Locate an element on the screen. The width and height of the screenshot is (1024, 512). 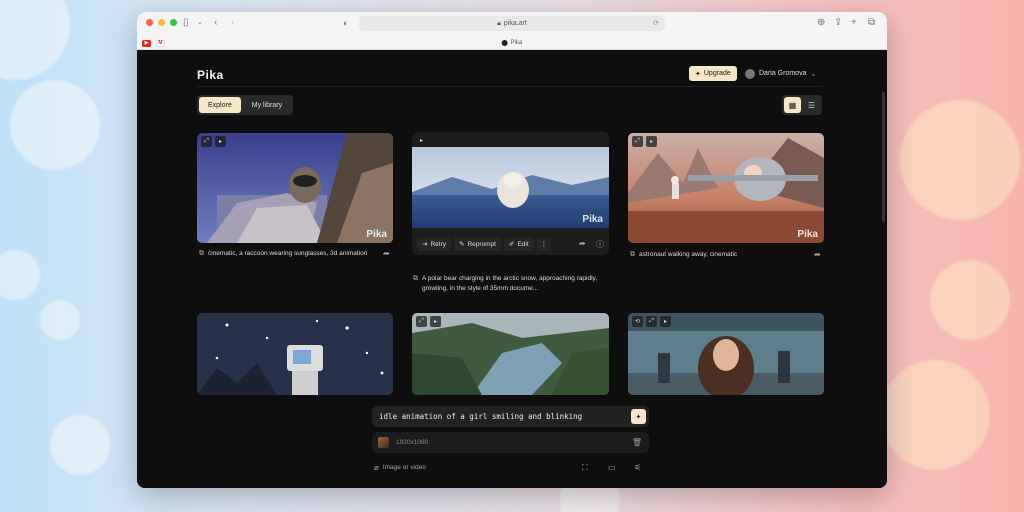
traffic-lights is located at coordinates (161, 22).